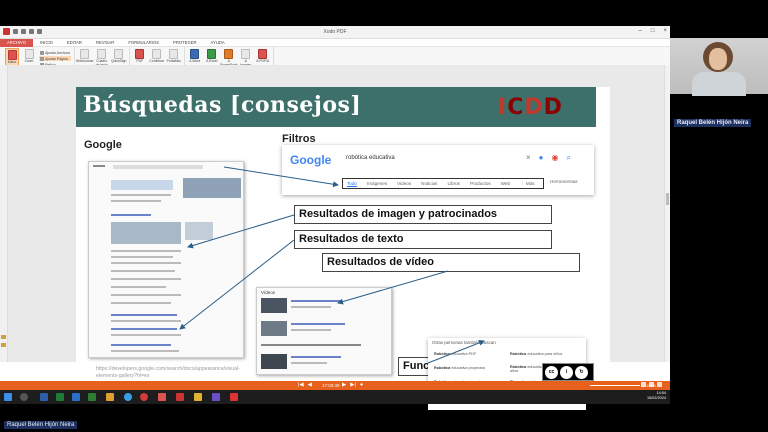  I want to click on recorder-taskbar-icon, so click(234, 397).